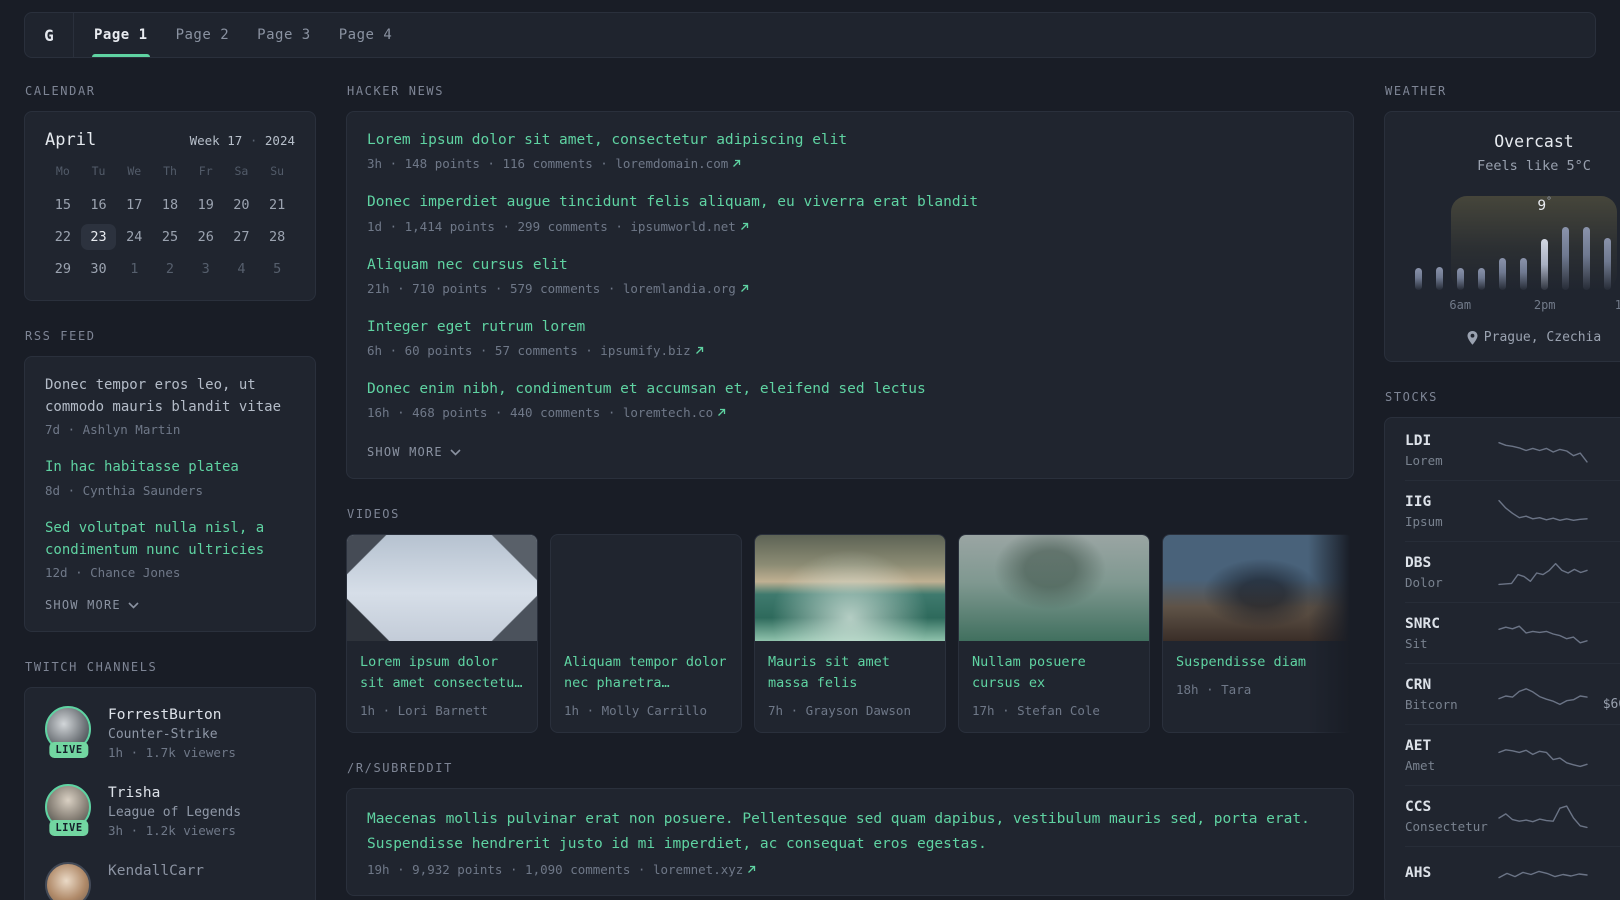 The width and height of the screenshot is (1620, 900). Describe the element at coordinates (83, 605) in the screenshot. I see `rss-show-more-label: SHOW MORE` at that location.